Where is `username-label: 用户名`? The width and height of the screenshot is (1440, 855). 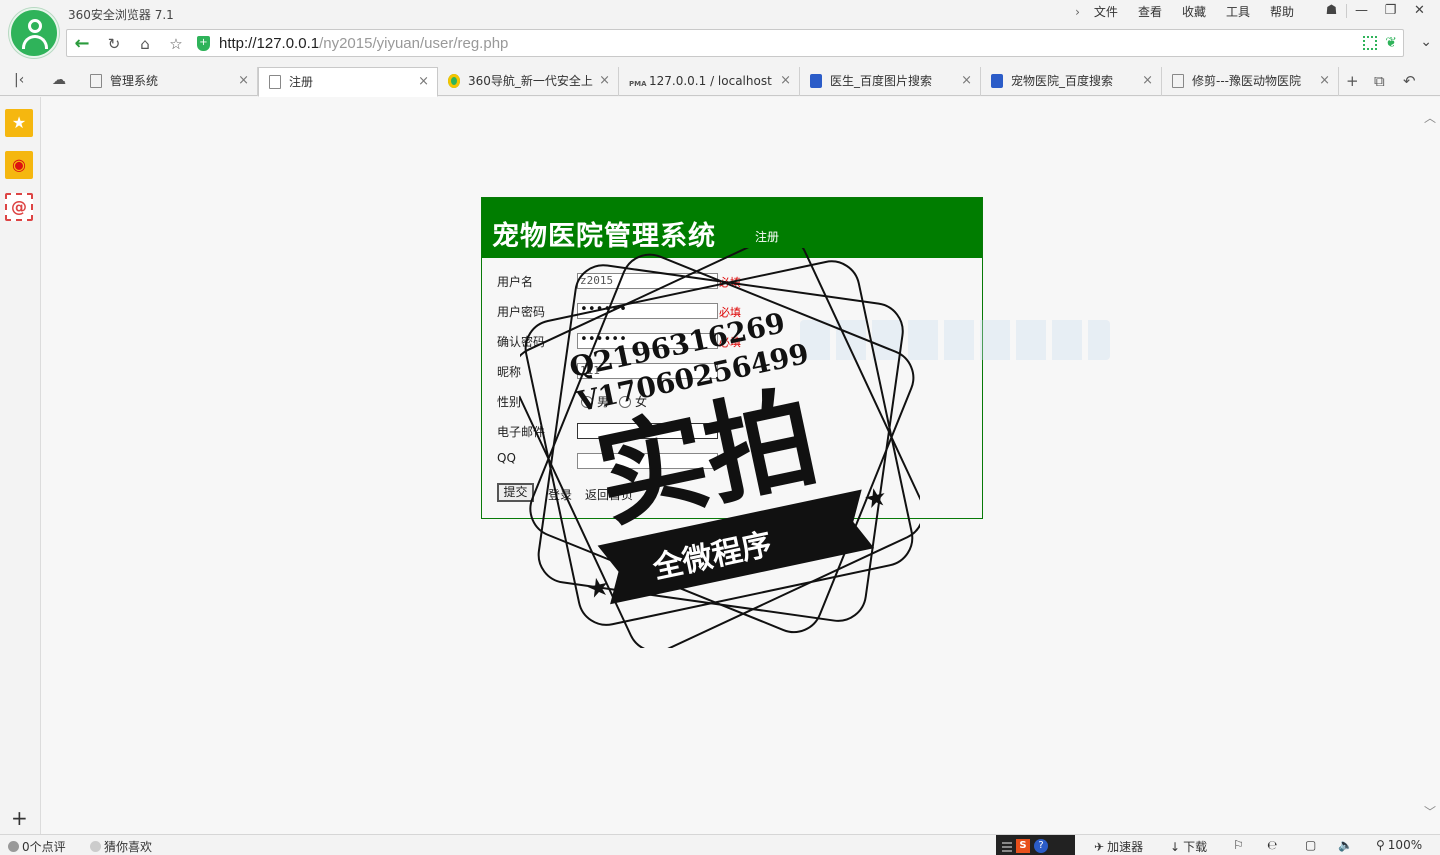 username-label: 用户名 is located at coordinates (515, 282).